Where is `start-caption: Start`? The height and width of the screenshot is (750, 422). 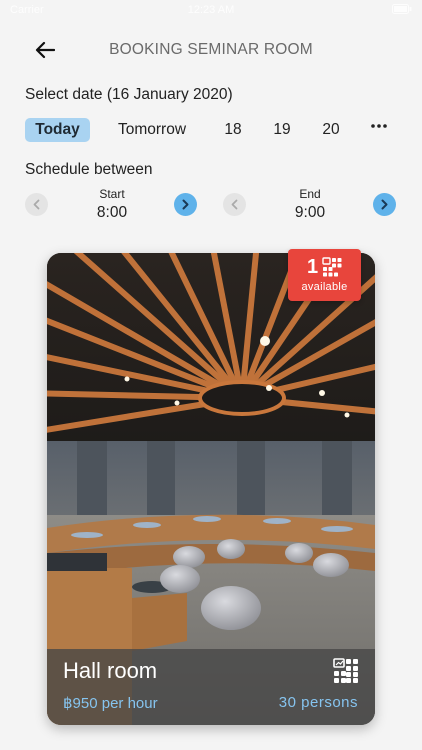
start-caption: Start is located at coordinates (112, 194).